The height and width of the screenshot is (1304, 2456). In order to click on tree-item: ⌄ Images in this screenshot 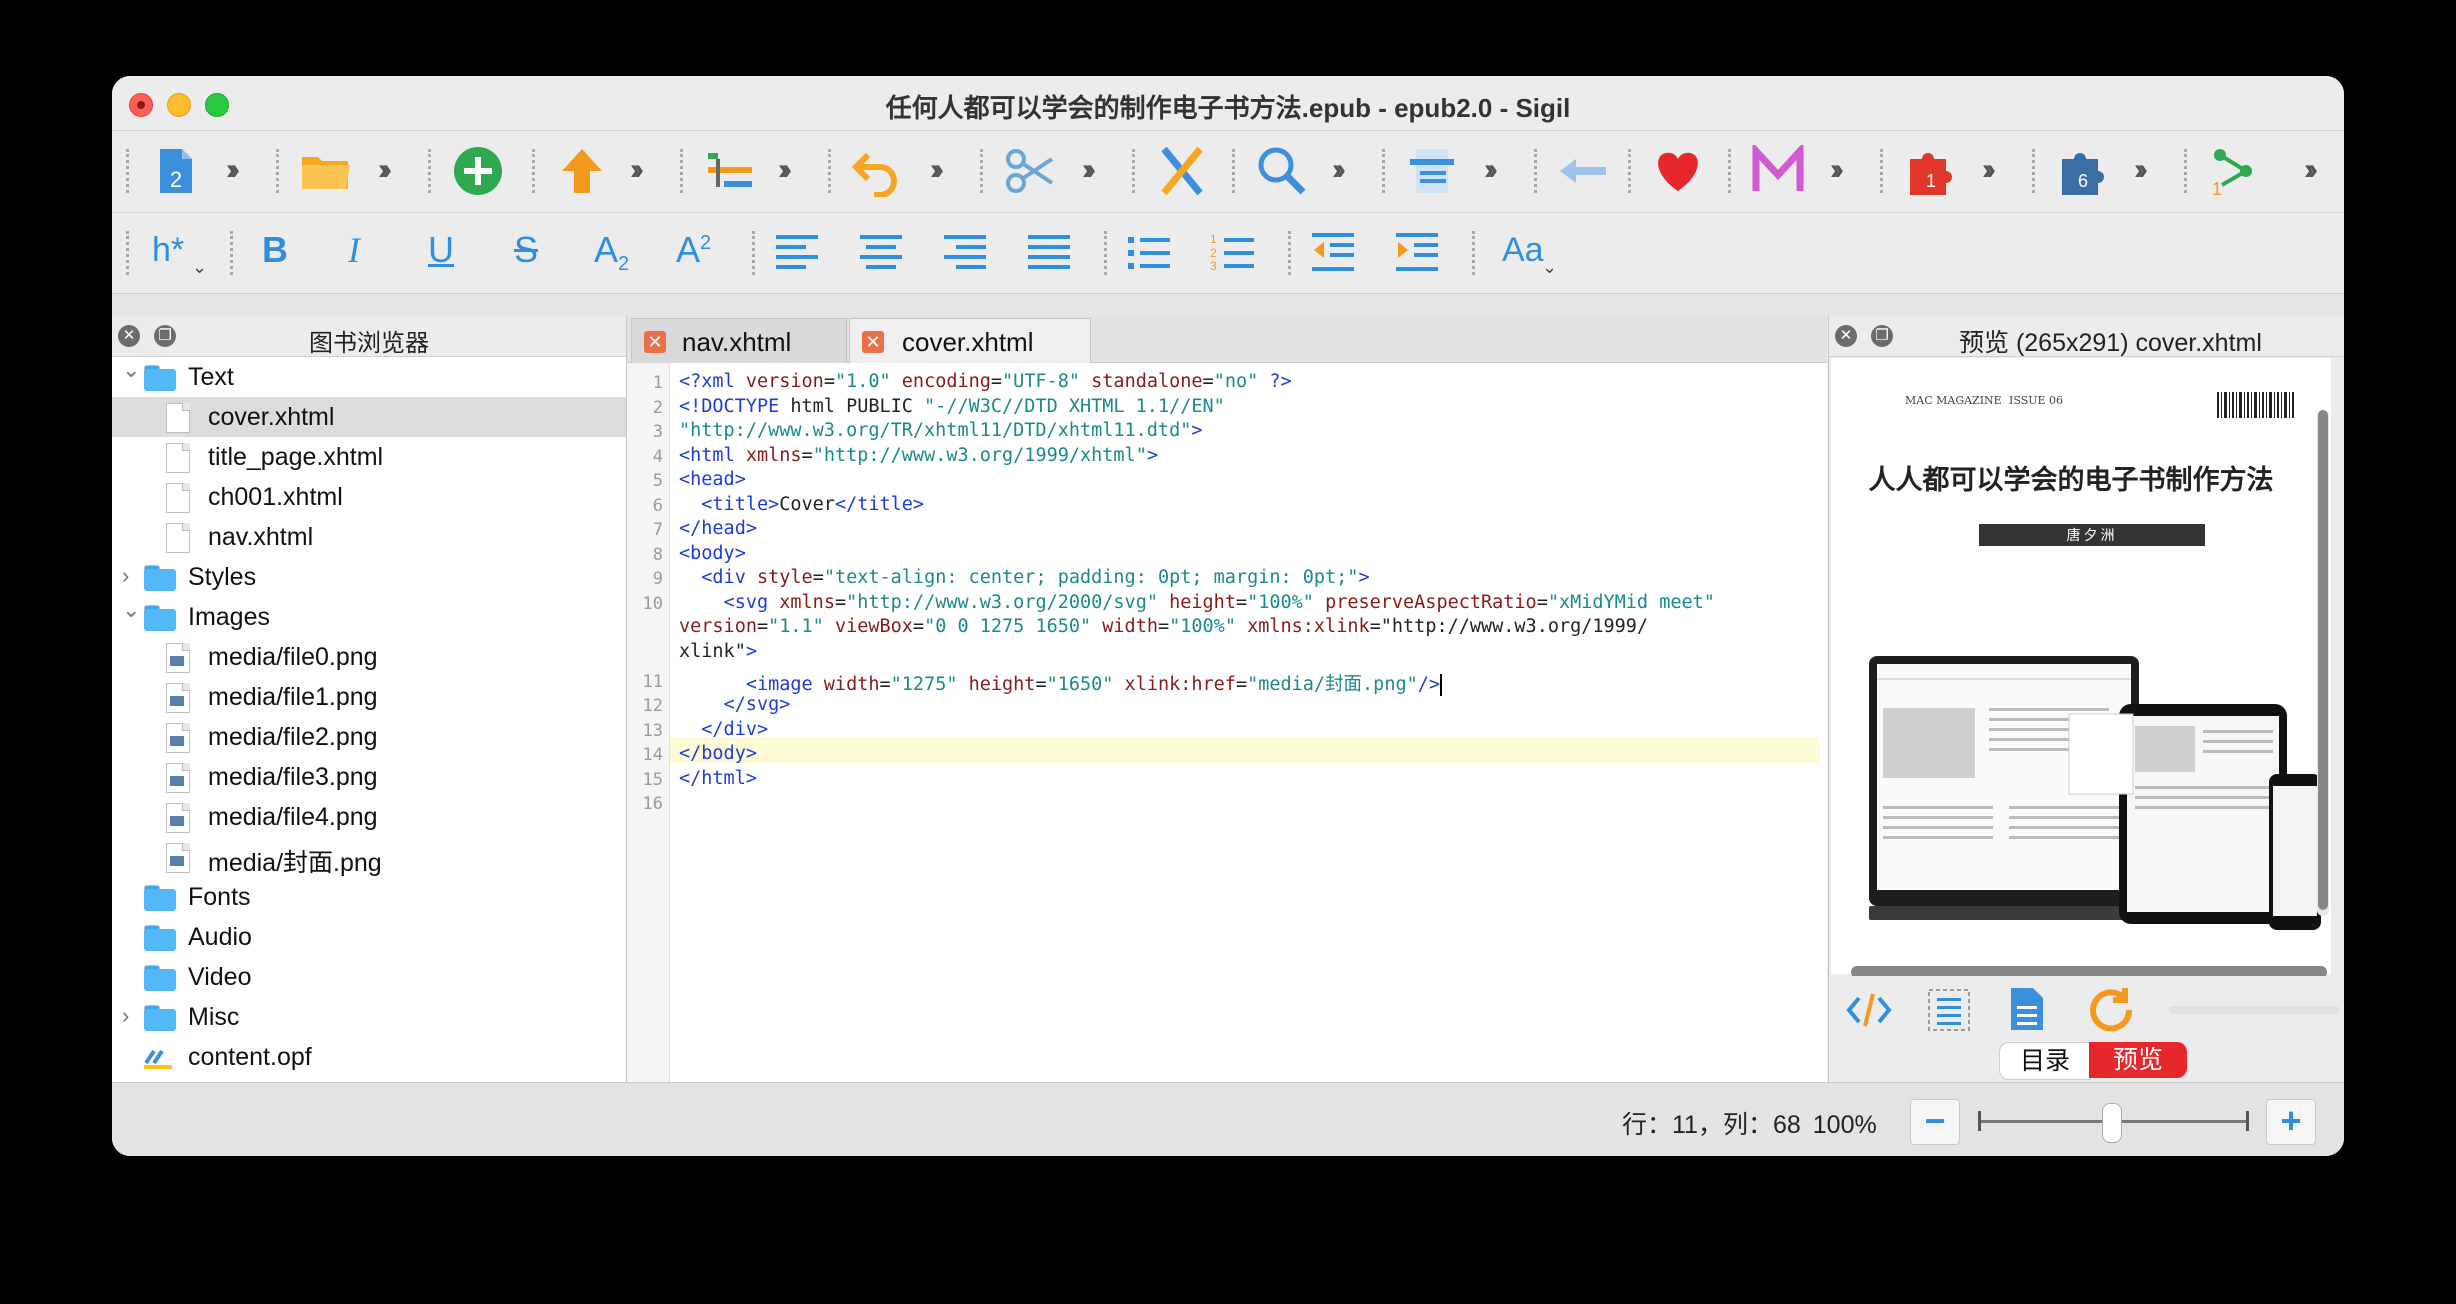, I will do `click(369, 617)`.